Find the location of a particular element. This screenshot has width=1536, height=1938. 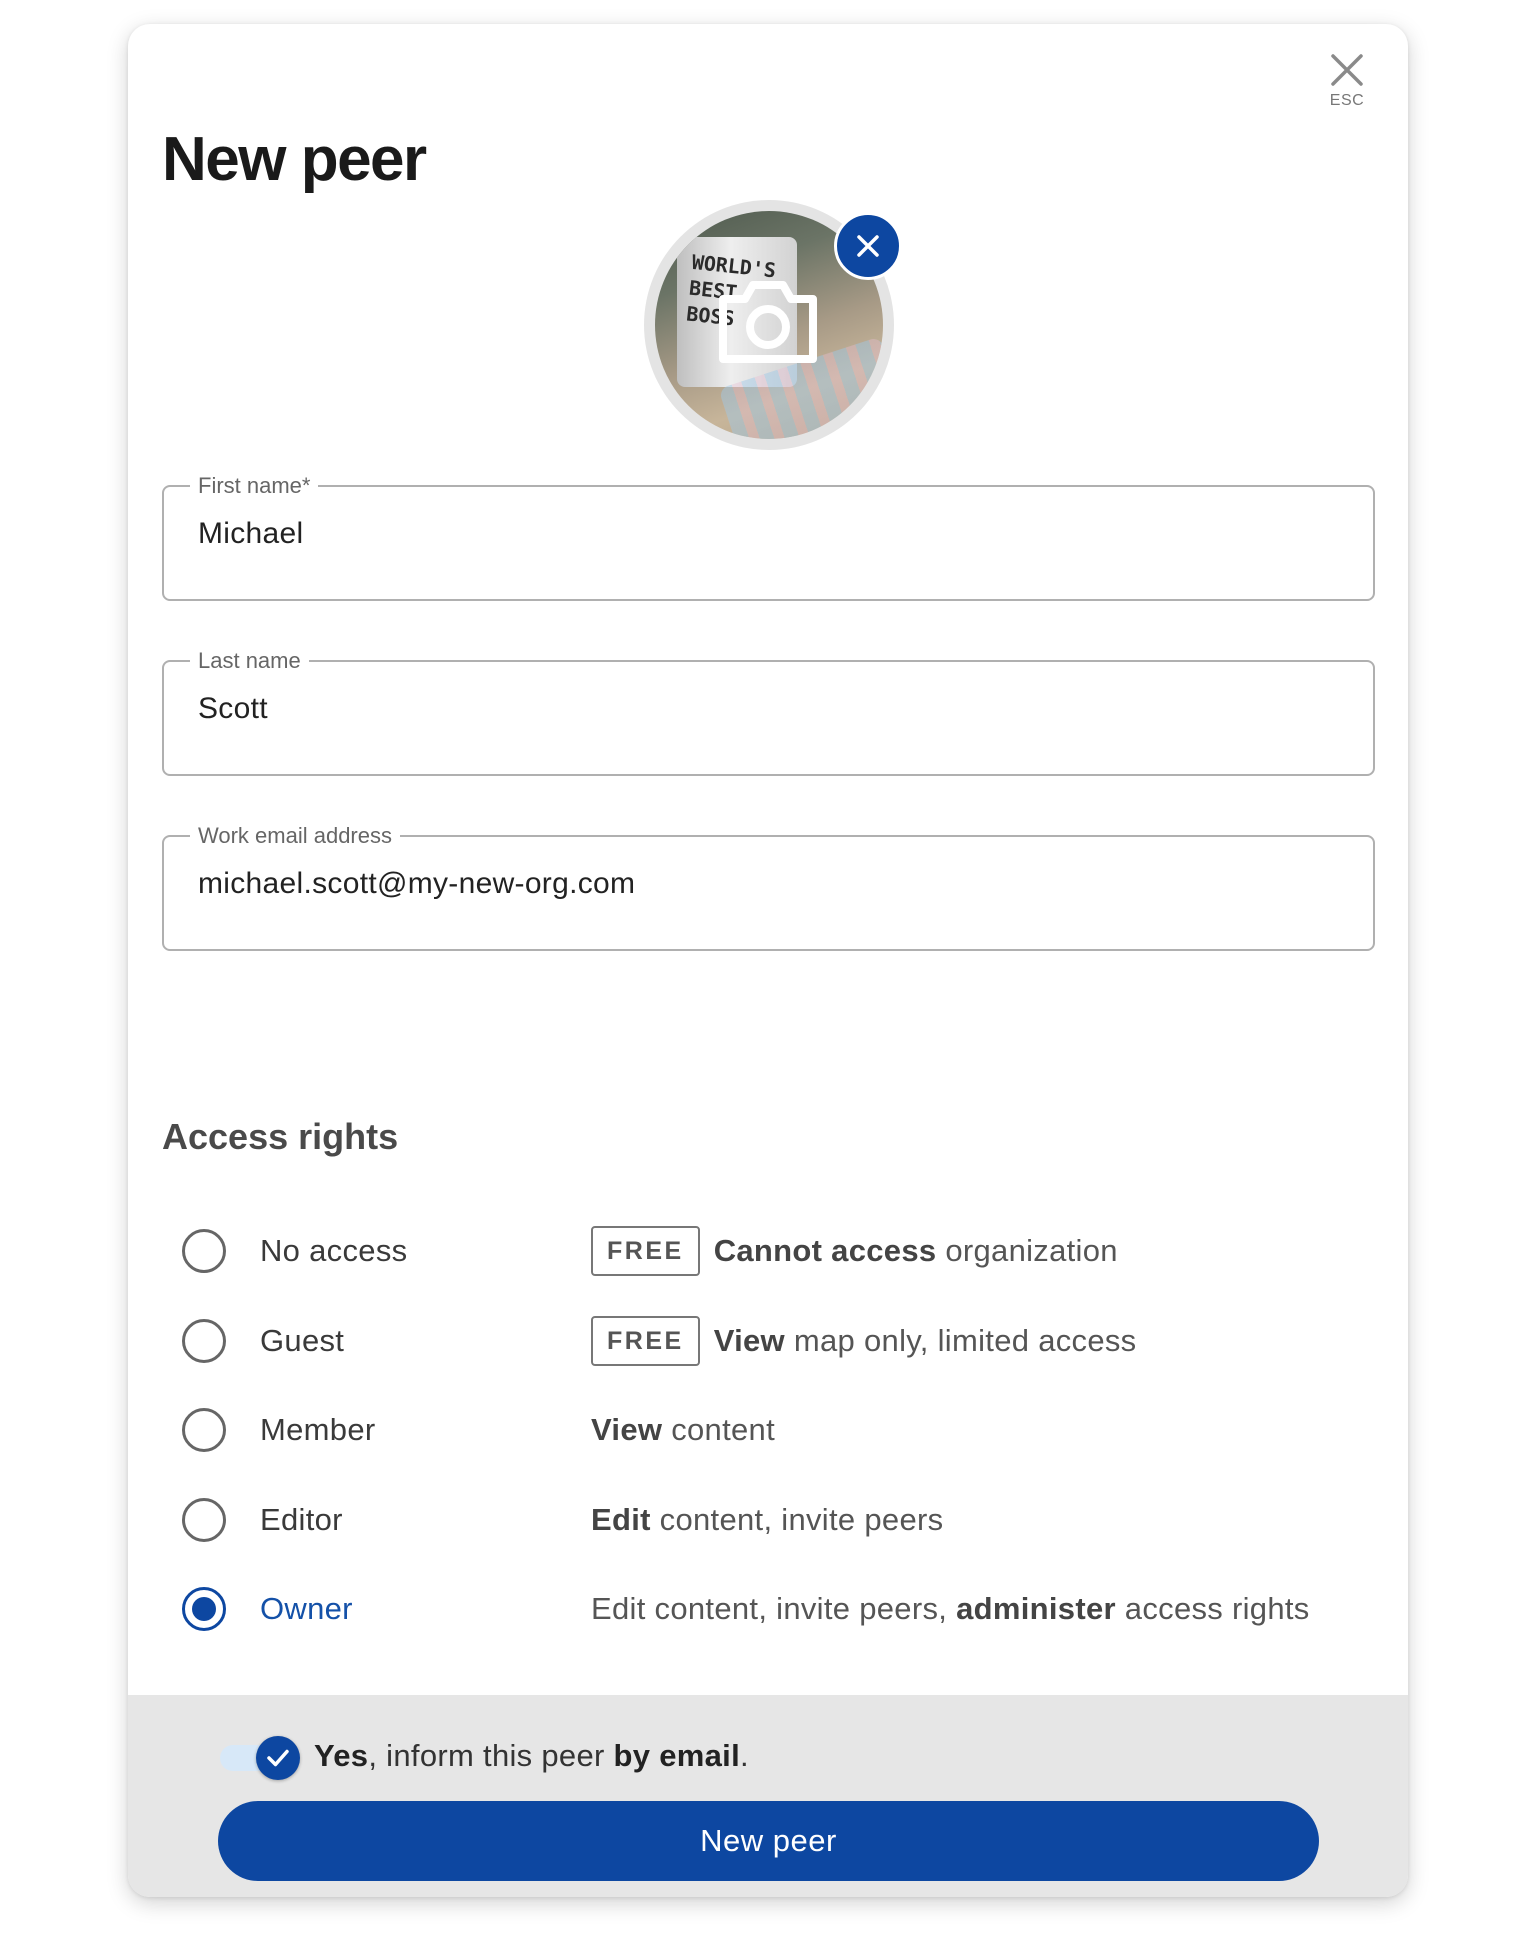

notify-by-email: Yes, inform this peer by email. is located at coordinates (484, 1756).